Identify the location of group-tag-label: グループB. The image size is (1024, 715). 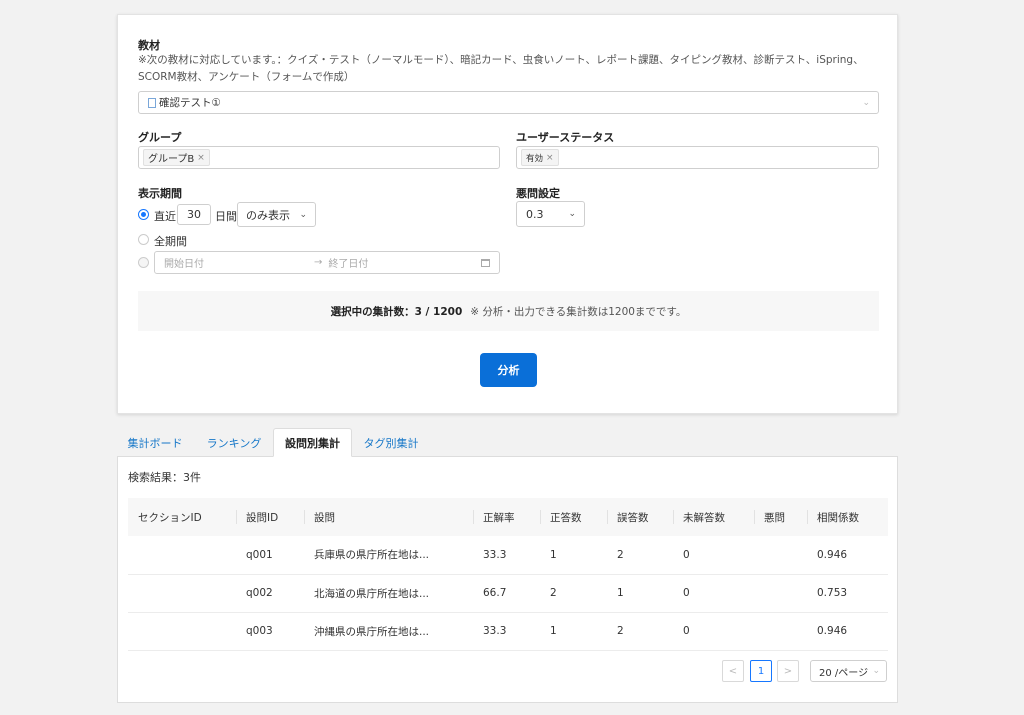
(171, 159).